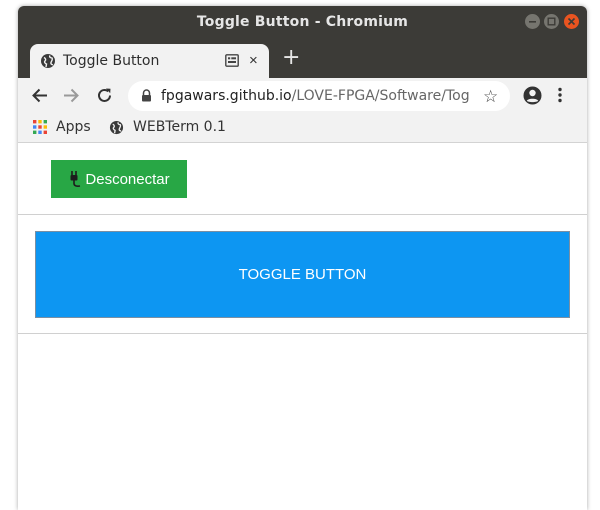  Describe the element at coordinates (111, 61) in the screenshot. I see `tab-title: Toggle Button` at that location.